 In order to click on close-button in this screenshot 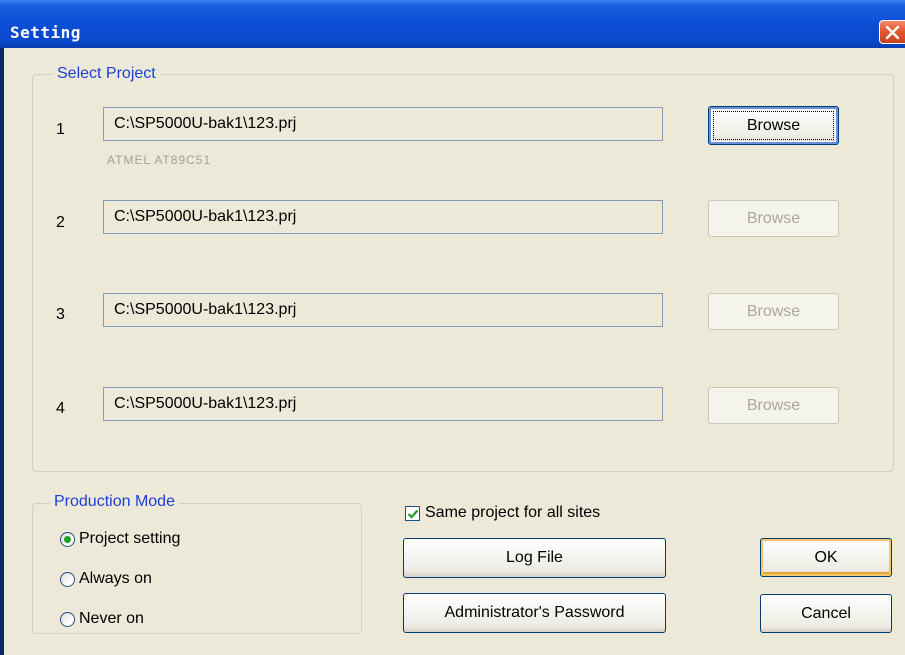, I will do `click(892, 32)`.